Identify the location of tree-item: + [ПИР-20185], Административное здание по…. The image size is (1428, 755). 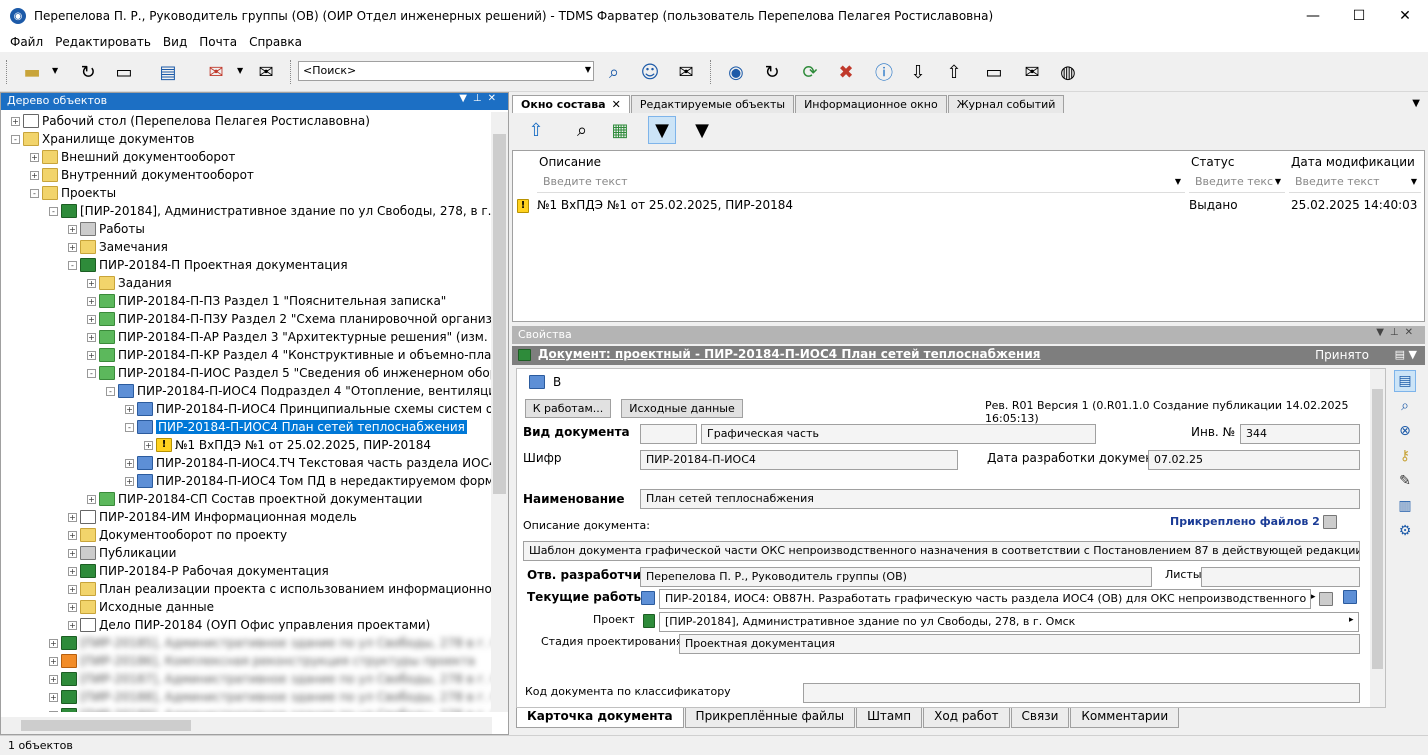
(270, 643).